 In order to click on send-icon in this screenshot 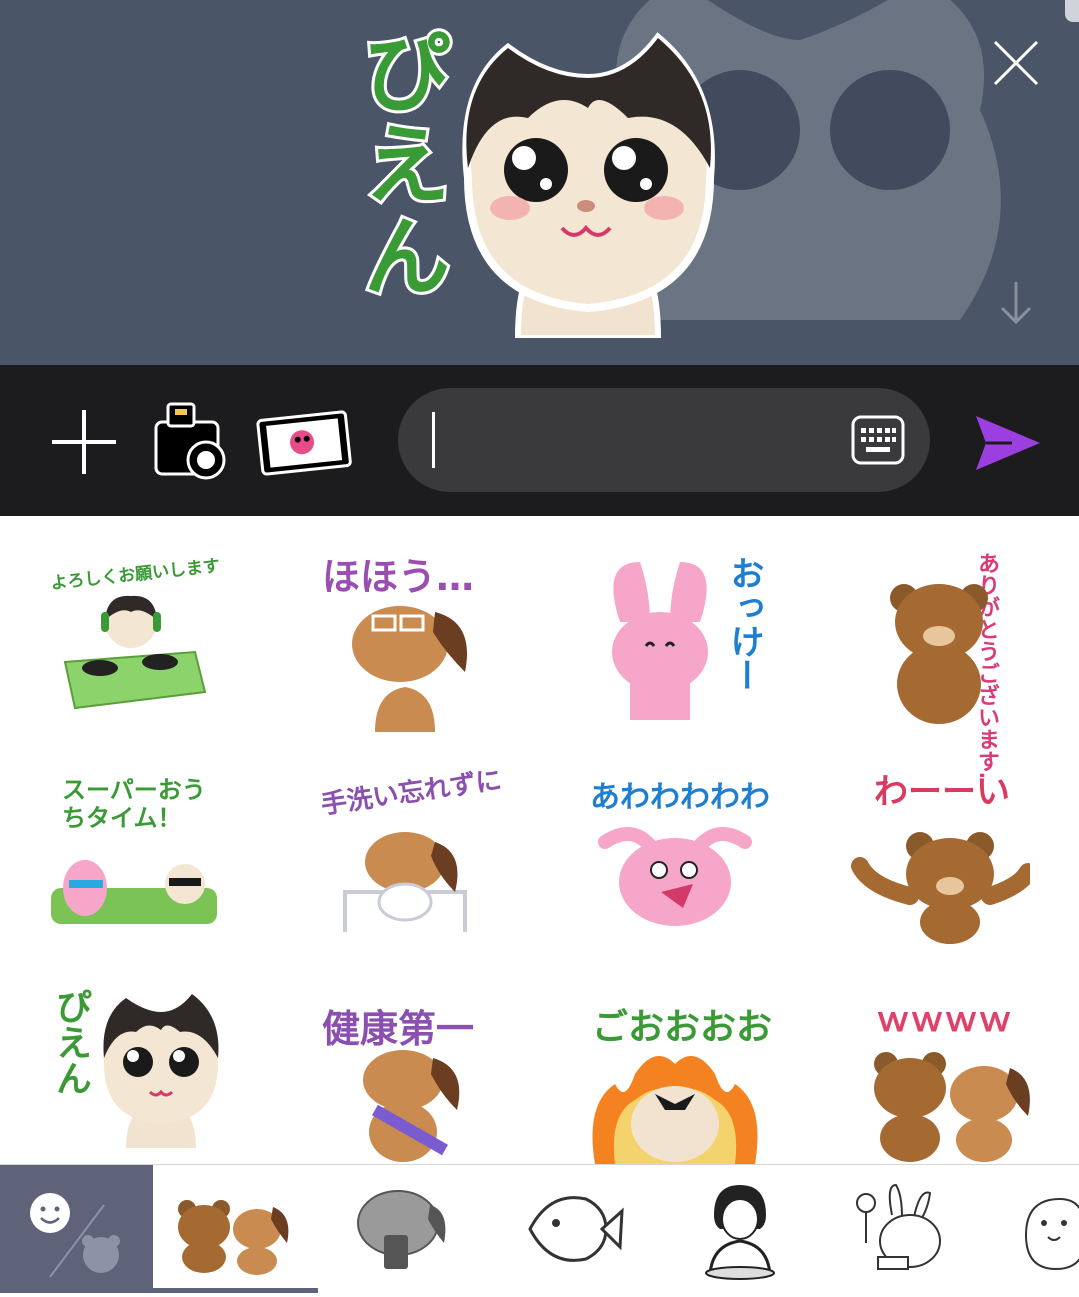, I will do `click(1007, 443)`.